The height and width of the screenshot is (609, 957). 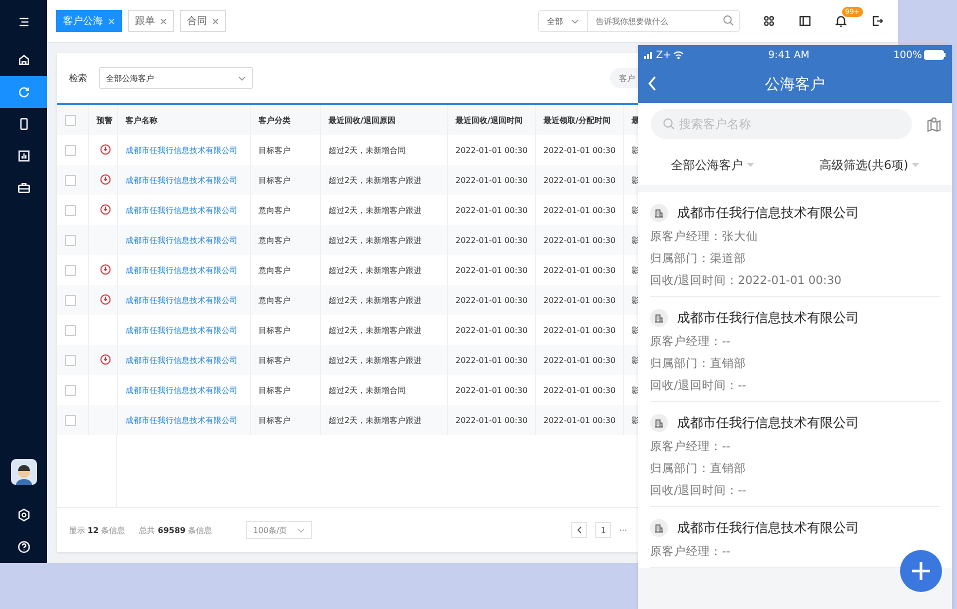 What do you see at coordinates (70, 120) in the screenshot?
I see `select-all-checkbox` at bounding box center [70, 120].